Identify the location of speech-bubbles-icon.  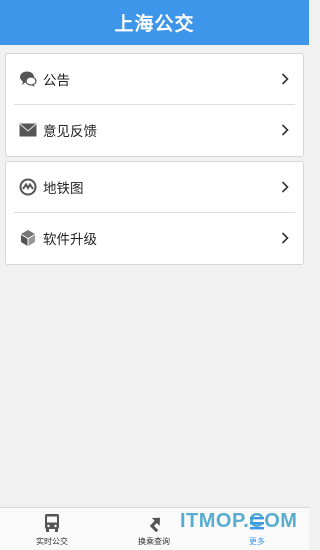
(28, 79).